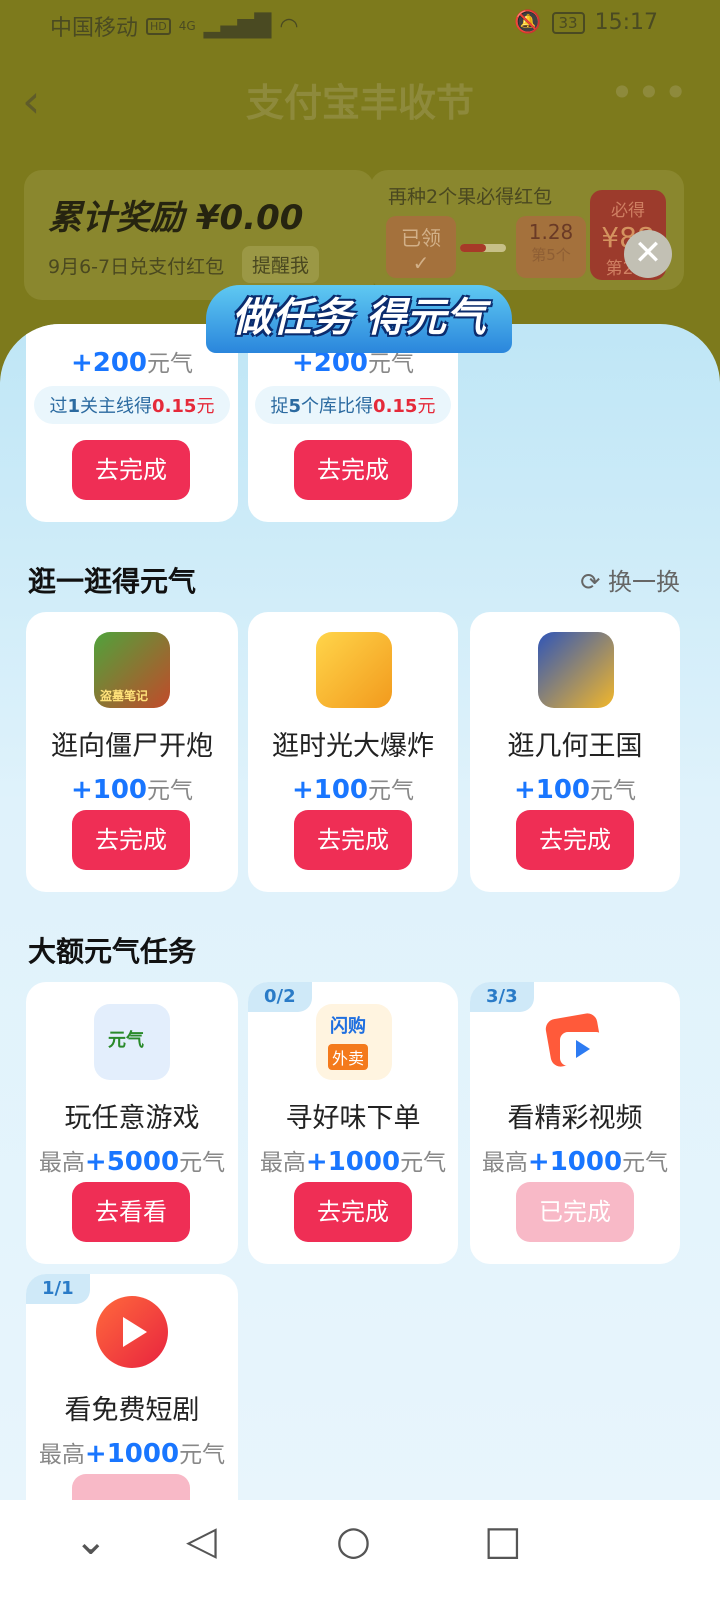 Image resolution: width=720 pixels, height=1600 pixels. What do you see at coordinates (132, 1332) in the screenshot?
I see `play-icon` at bounding box center [132, 1332].